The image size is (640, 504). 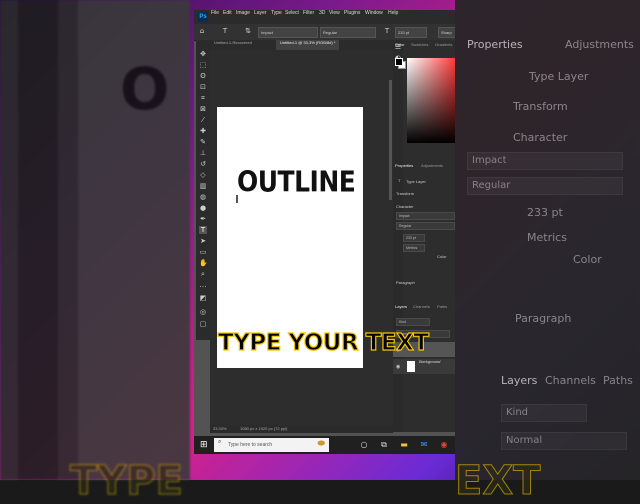 What do you see at coordinates (405, 282) in the screenshot?
I see `paragraph-section: Paragraph` at bounding box center [405, 282].